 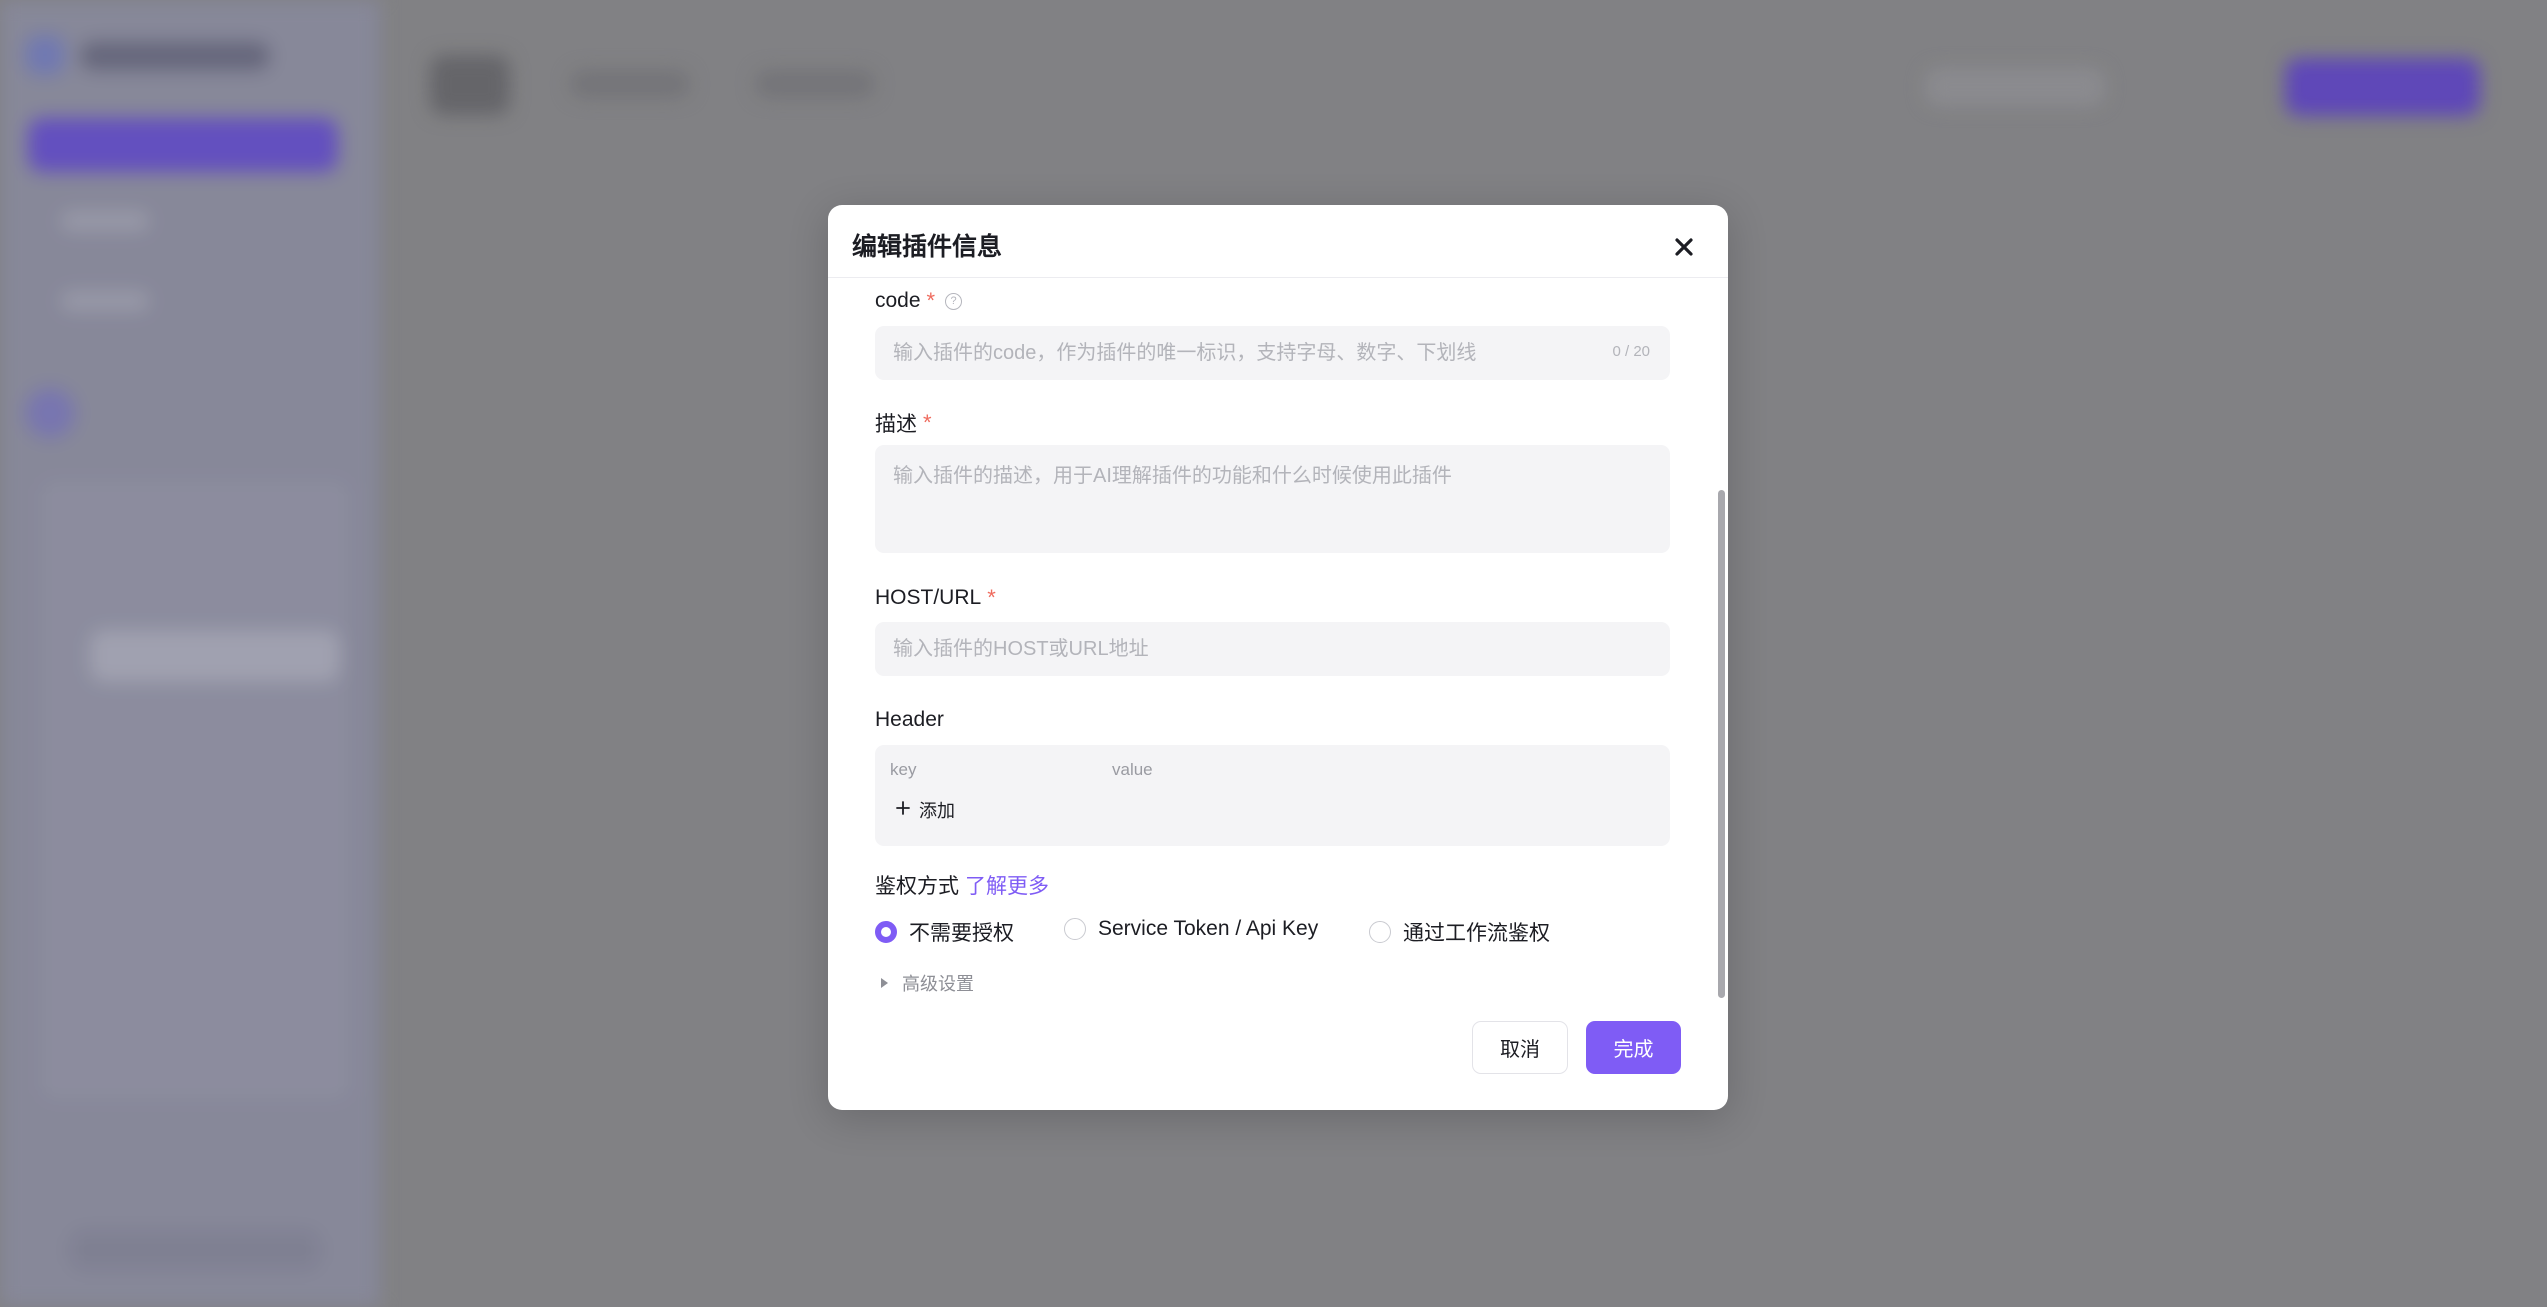 What do you see at coordinates (931, 300) in the screenshot?
I see `code-required-mark: *` at bounding box center [931, 300].